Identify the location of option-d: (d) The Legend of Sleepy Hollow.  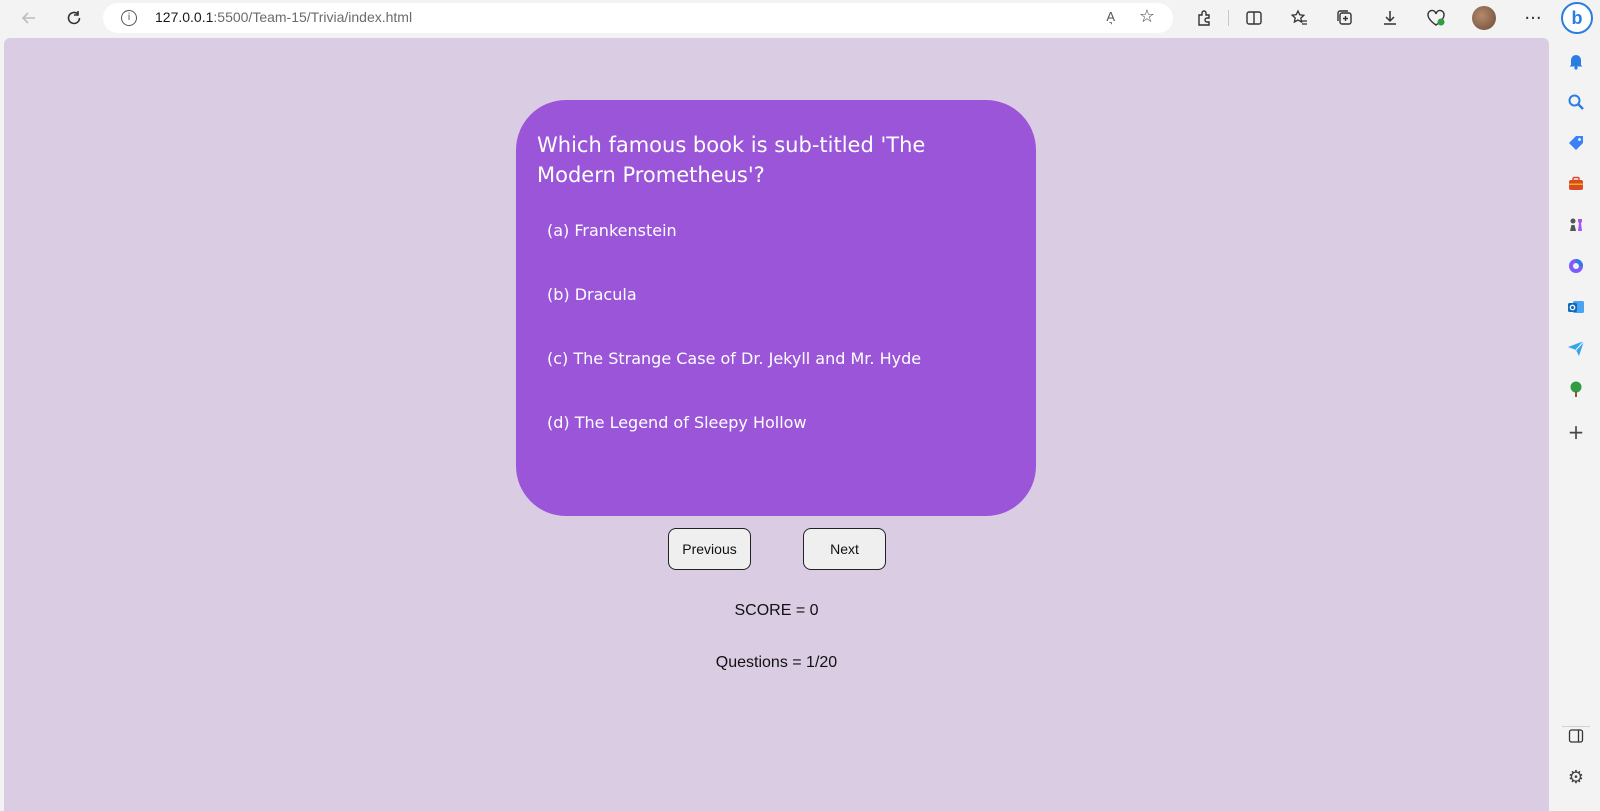
(677, 422).